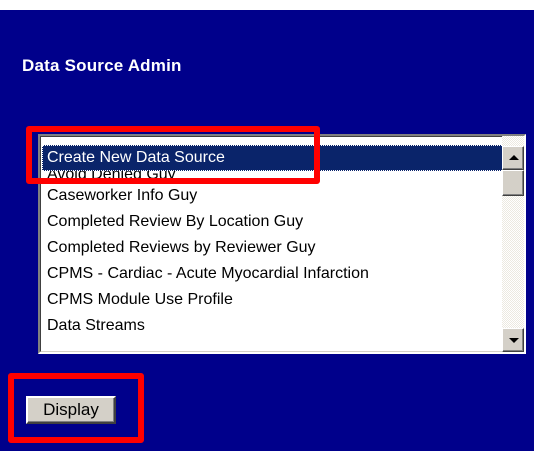 Image resolution: width=534 pixels, height=451 pixels. What do you see at coordinates (102, 65) in the screenshot?
I see `page-title: Data Source Admin` at bounding box center [102, 65].